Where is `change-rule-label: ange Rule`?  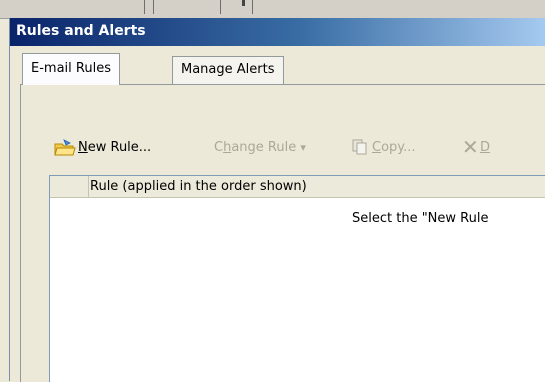
change-rule-label: ange Rule is located at coordinates (264, 147).